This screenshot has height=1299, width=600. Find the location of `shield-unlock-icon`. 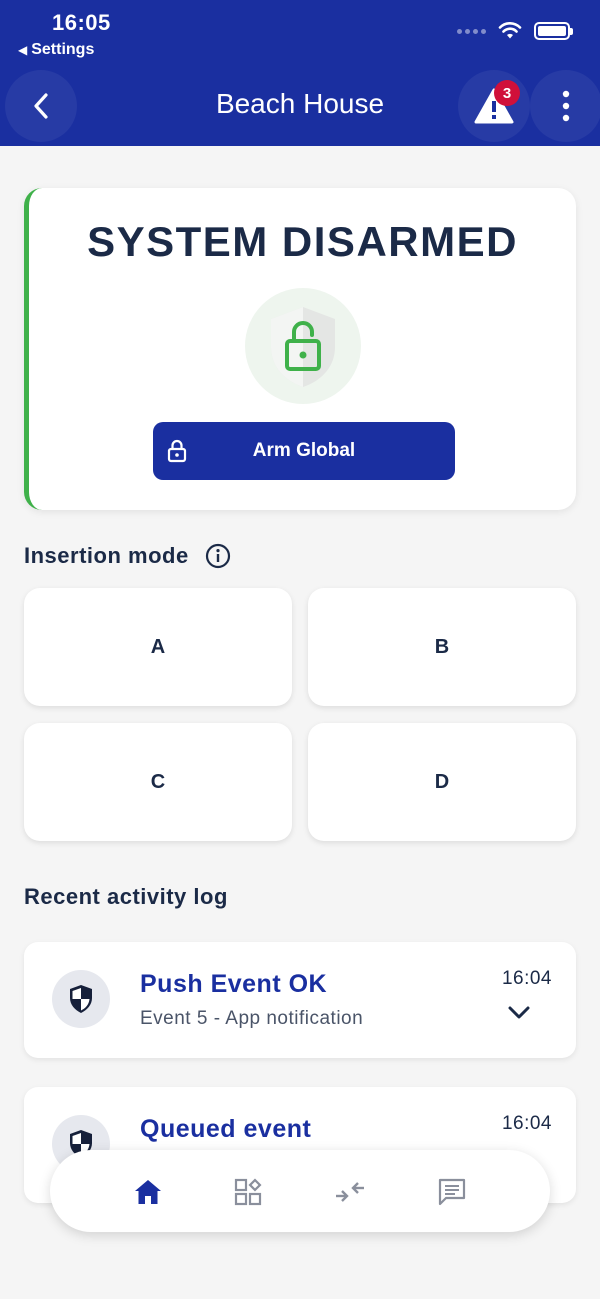

shield-unlock-icon is located at coordinates (303, 346).